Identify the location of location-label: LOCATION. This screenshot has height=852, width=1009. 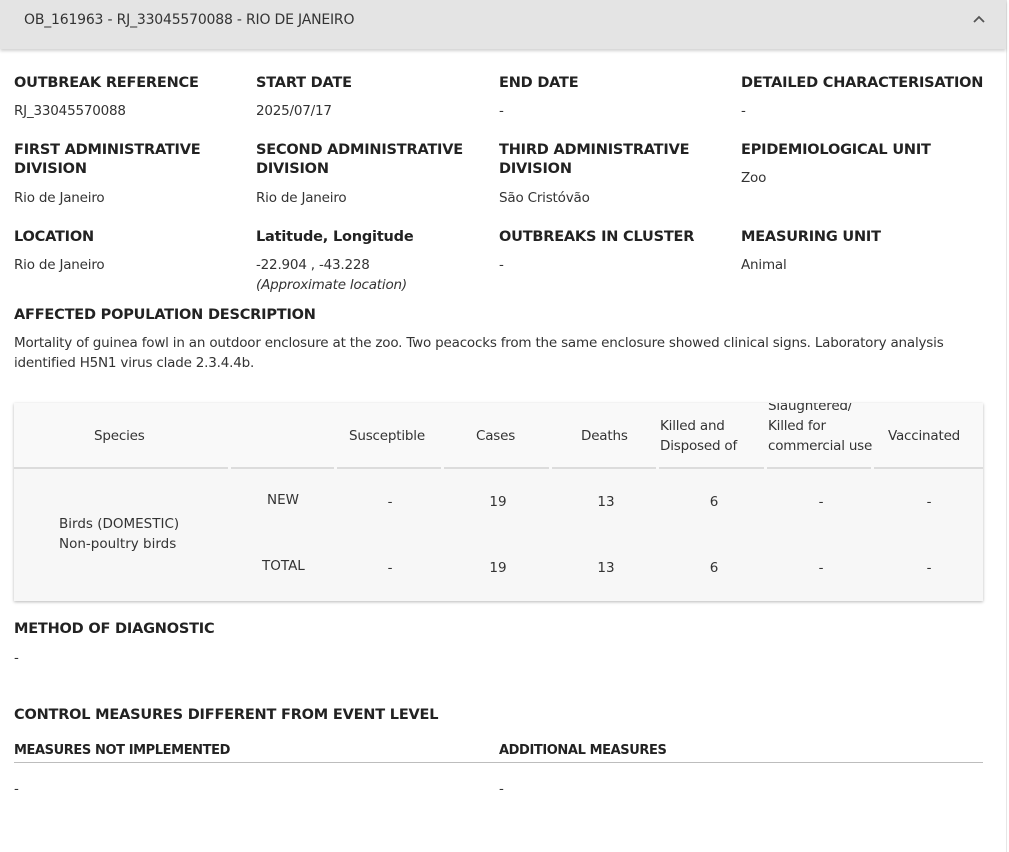
(54, 237).